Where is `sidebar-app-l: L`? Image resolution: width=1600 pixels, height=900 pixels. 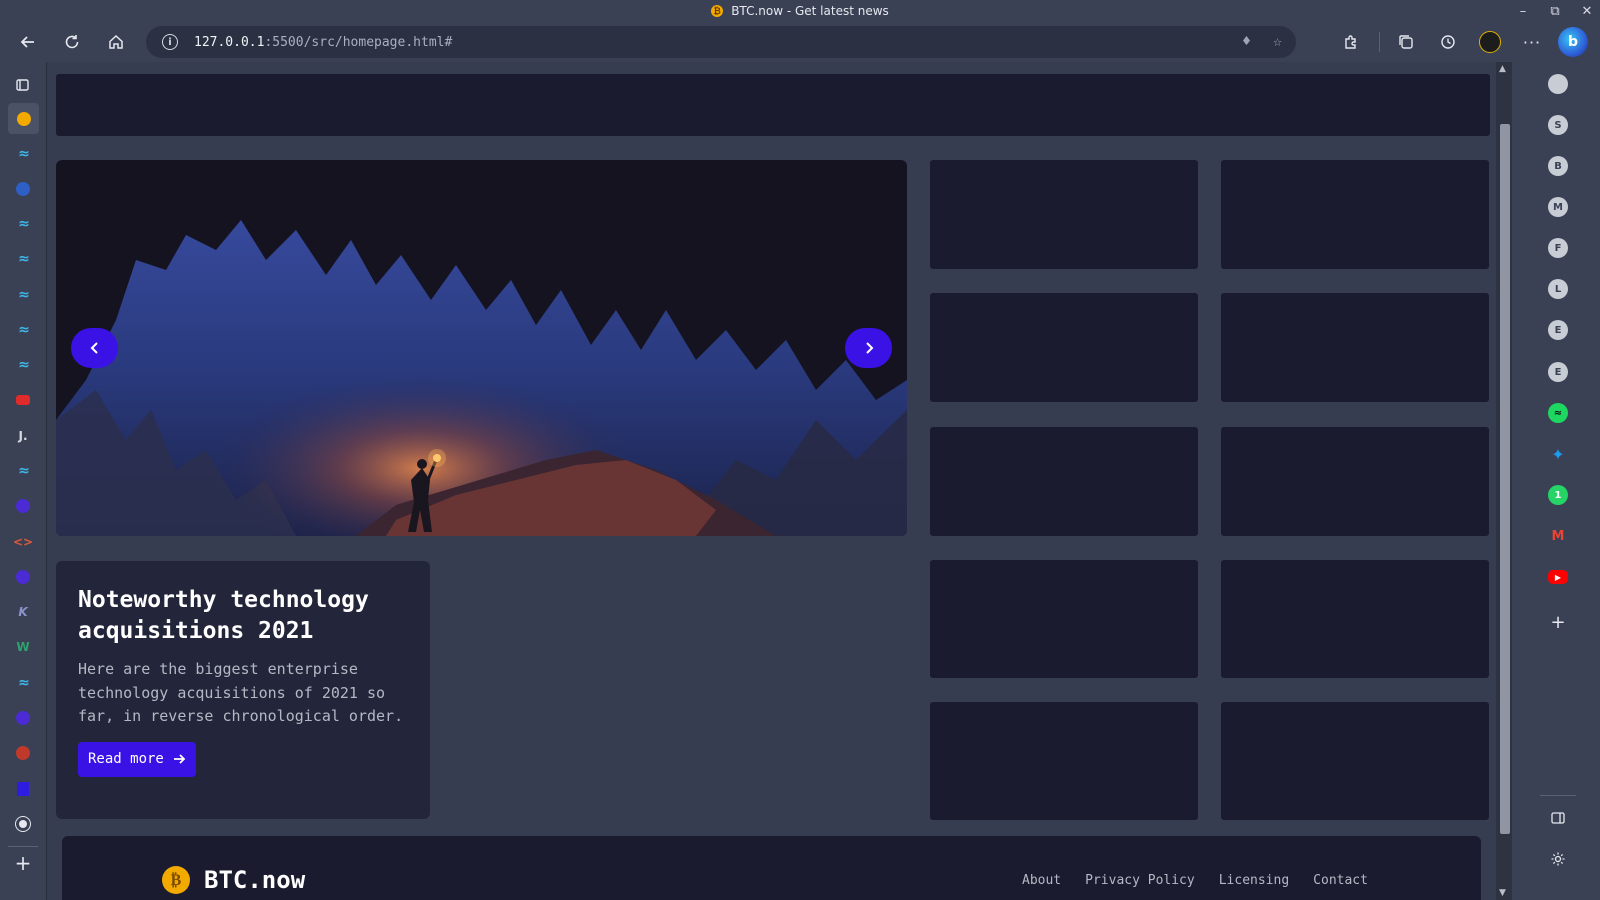
sidebar-app-l: L is located at coordinates (1558, 289).